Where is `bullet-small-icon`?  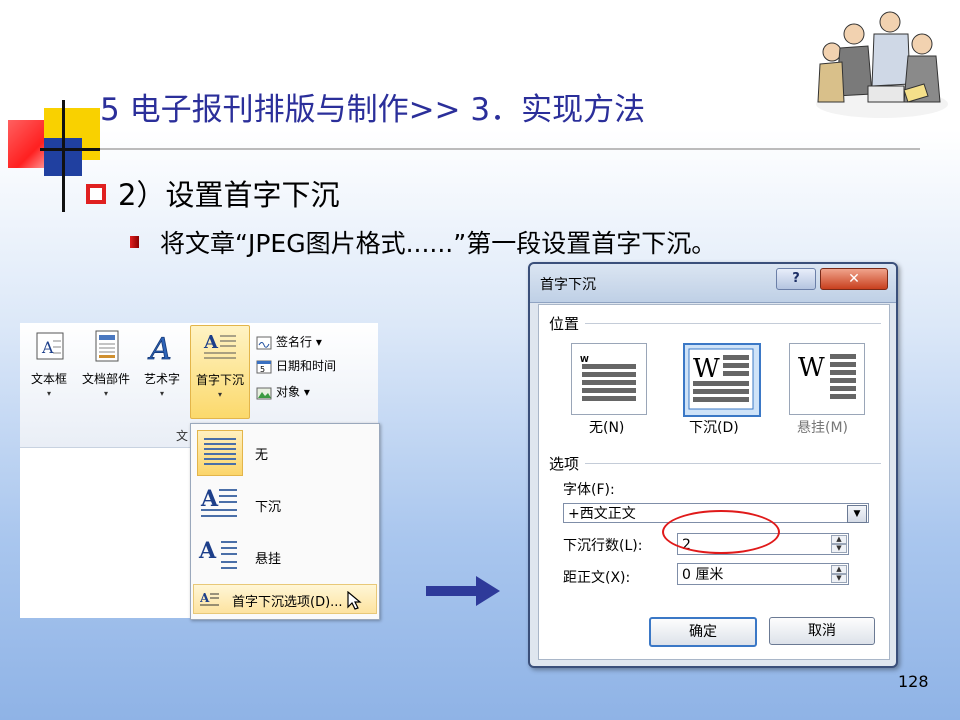
bullet-small-icon is located at coordinates (134, 242).